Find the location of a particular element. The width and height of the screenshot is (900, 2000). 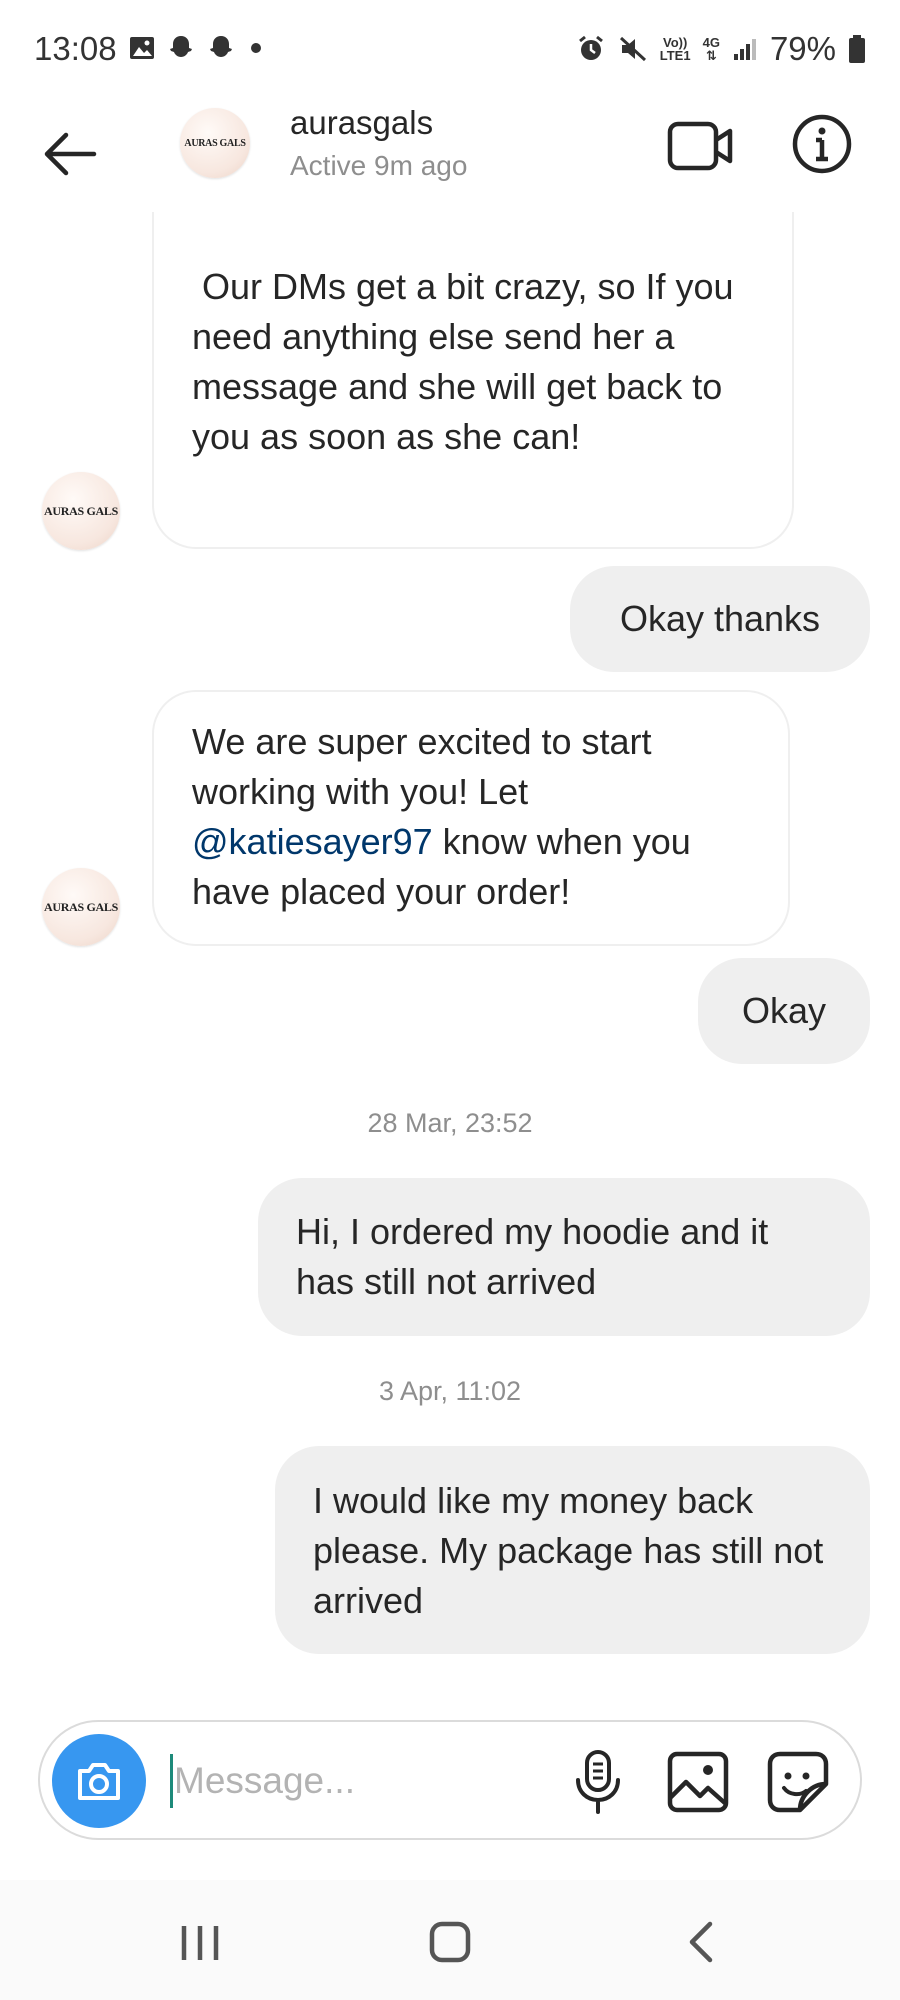

signal-icon is located at coordinates (744, 49).